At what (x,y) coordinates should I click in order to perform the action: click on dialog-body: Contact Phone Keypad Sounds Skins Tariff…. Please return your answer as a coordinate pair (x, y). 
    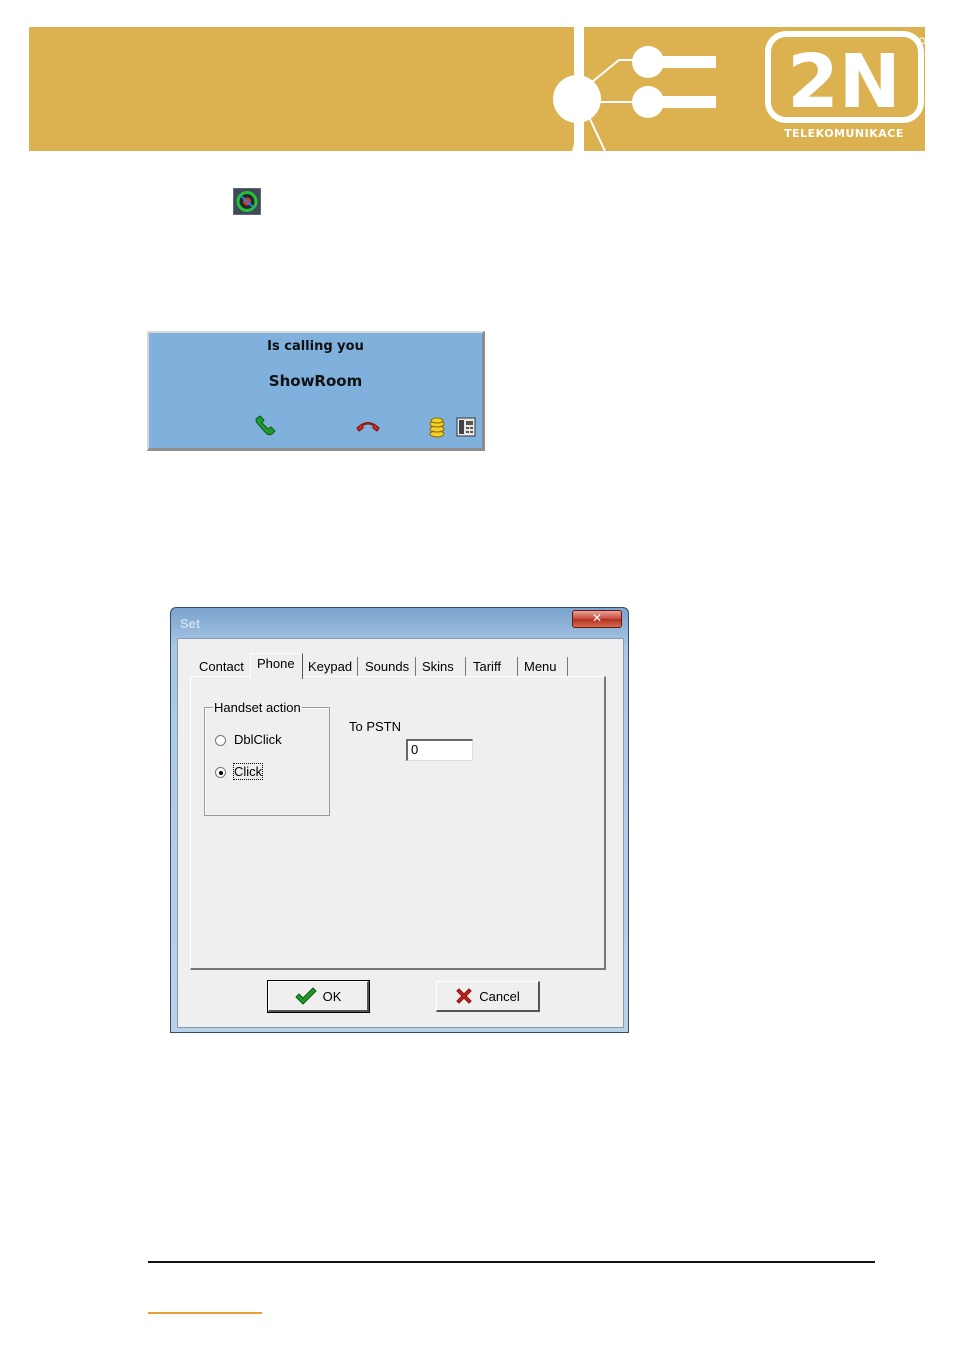
    Looking at the image, I should click on (400, 833).